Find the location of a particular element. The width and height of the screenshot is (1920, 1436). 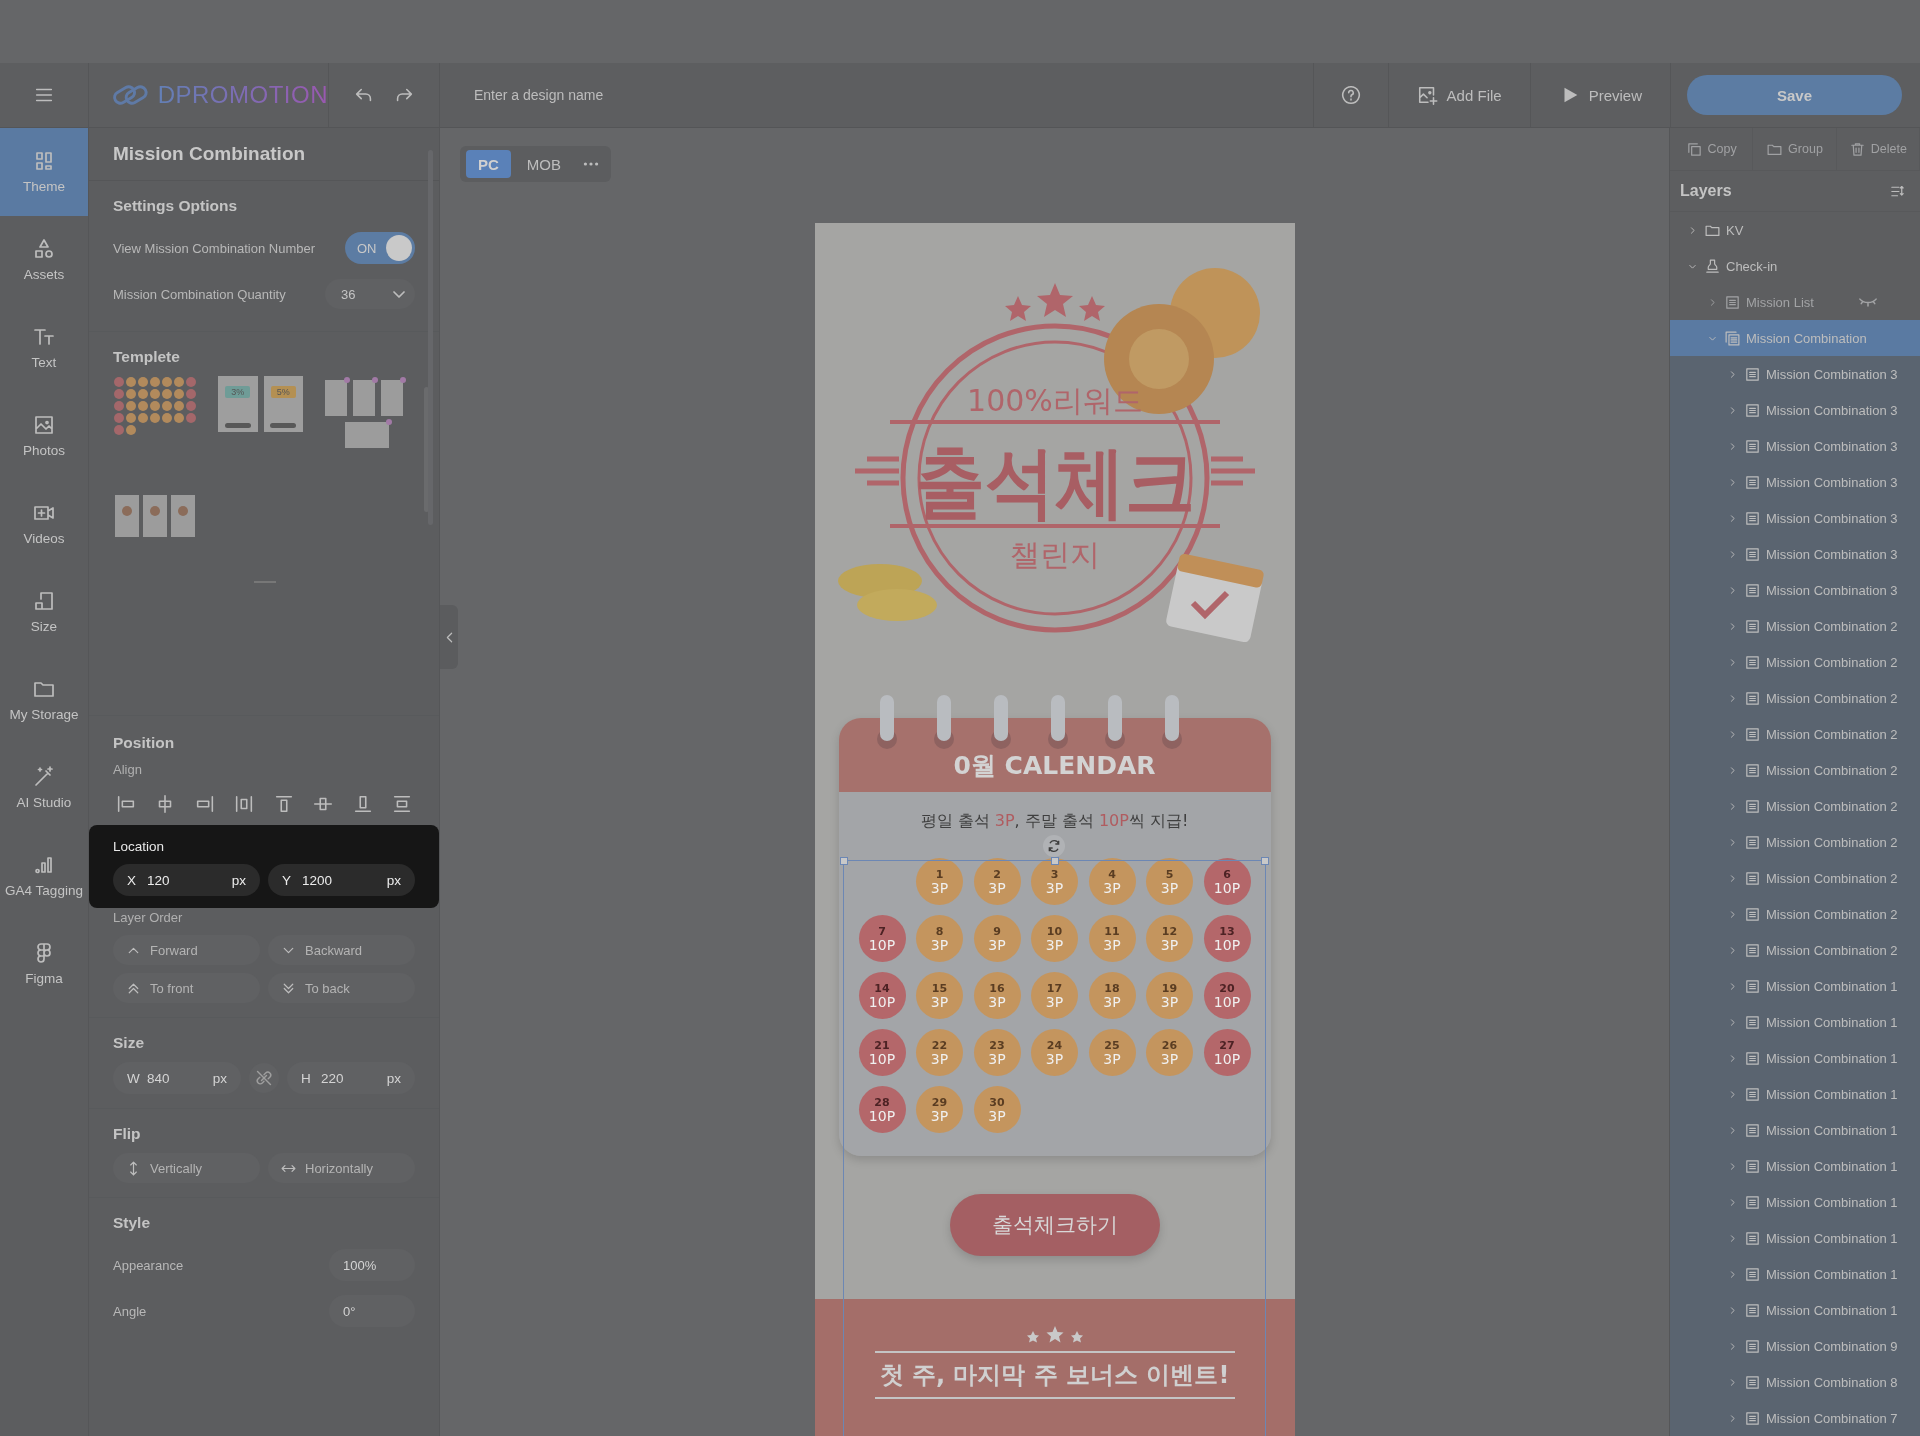

layer-order-button: To front is located at coordinates (186, 988).